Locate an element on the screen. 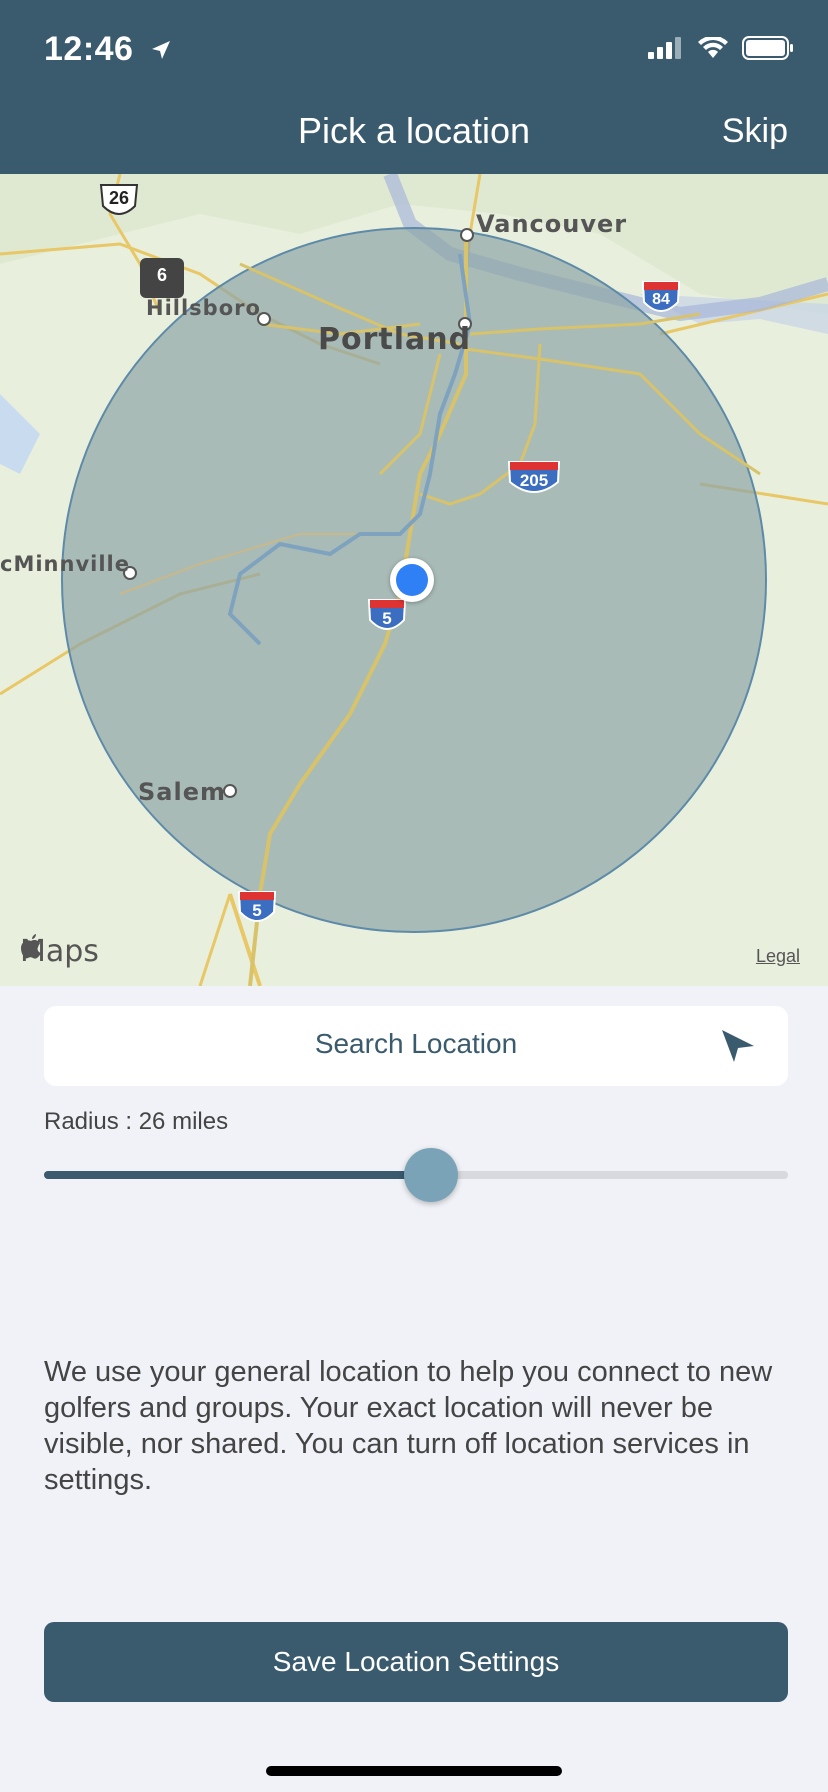  status-time: 12:46 is located at coordinates (108, 50).